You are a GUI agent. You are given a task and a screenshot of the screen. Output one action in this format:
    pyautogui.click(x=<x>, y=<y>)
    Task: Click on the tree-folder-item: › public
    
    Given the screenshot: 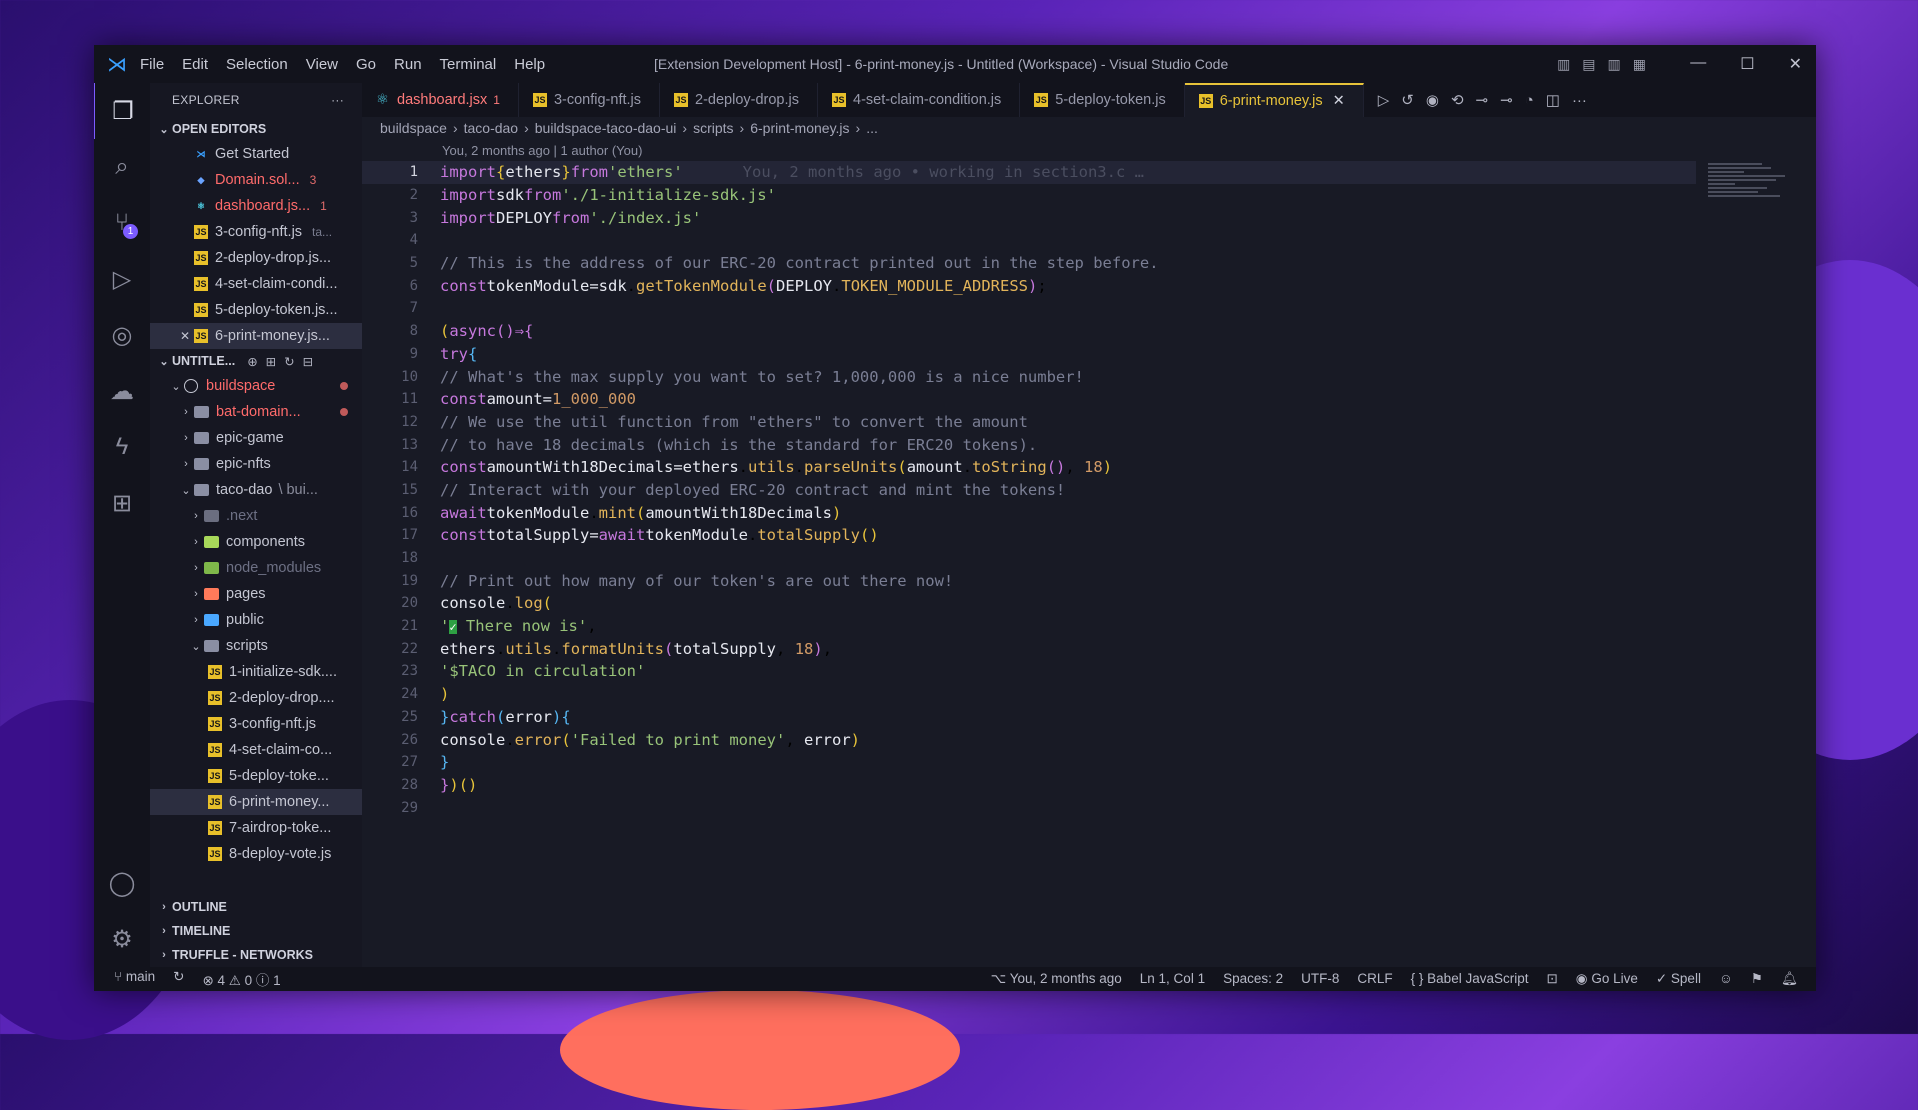 What is the action you would take?
    pyautogui.click(x=256, y=620)
    